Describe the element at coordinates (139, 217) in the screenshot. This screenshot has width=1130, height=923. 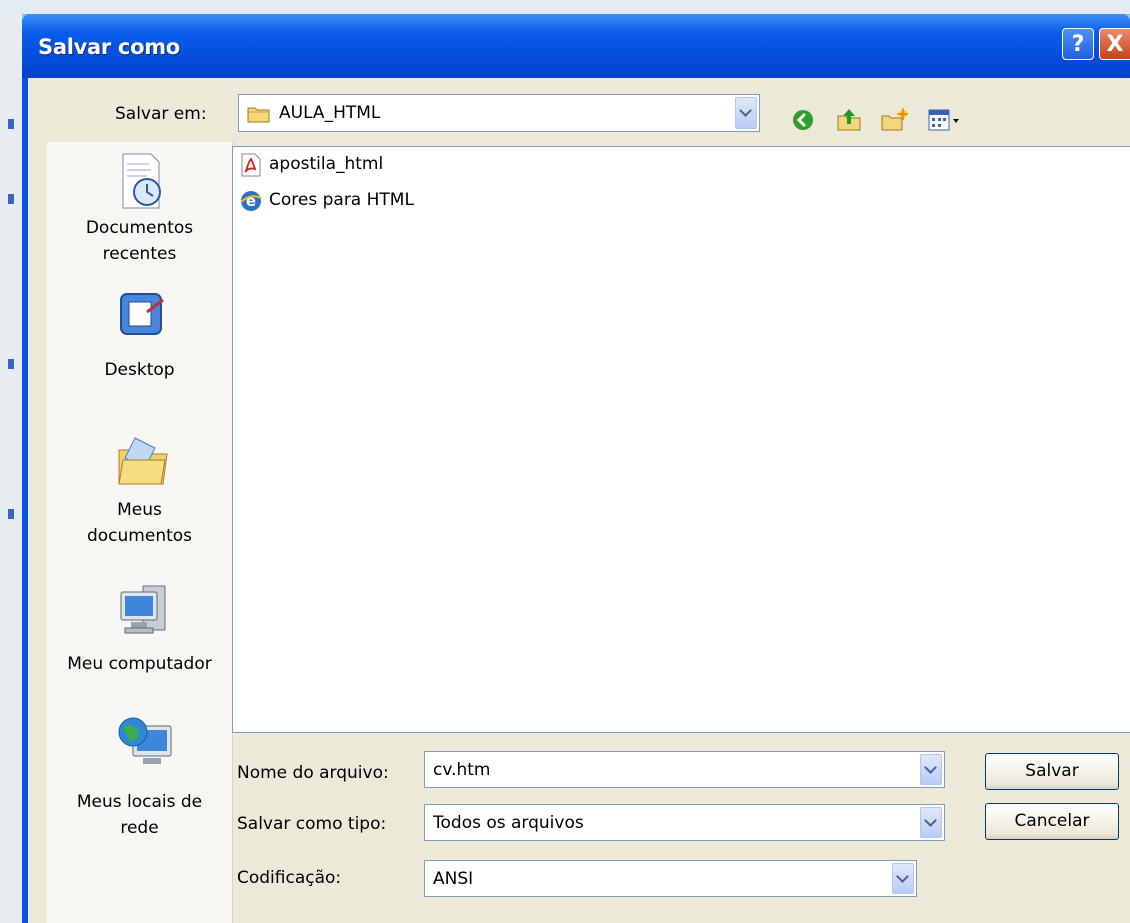
I see `place-recent-documents: Documentos recentes` at that location.